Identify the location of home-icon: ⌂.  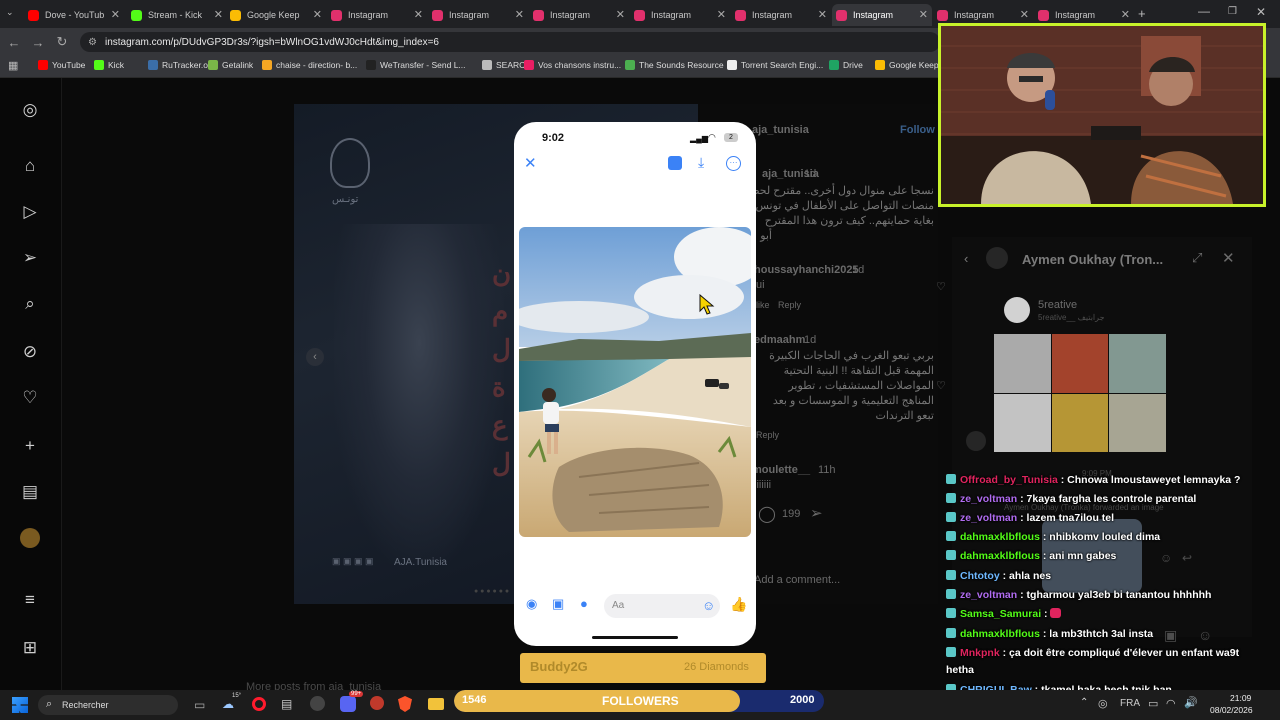
(30, 166).